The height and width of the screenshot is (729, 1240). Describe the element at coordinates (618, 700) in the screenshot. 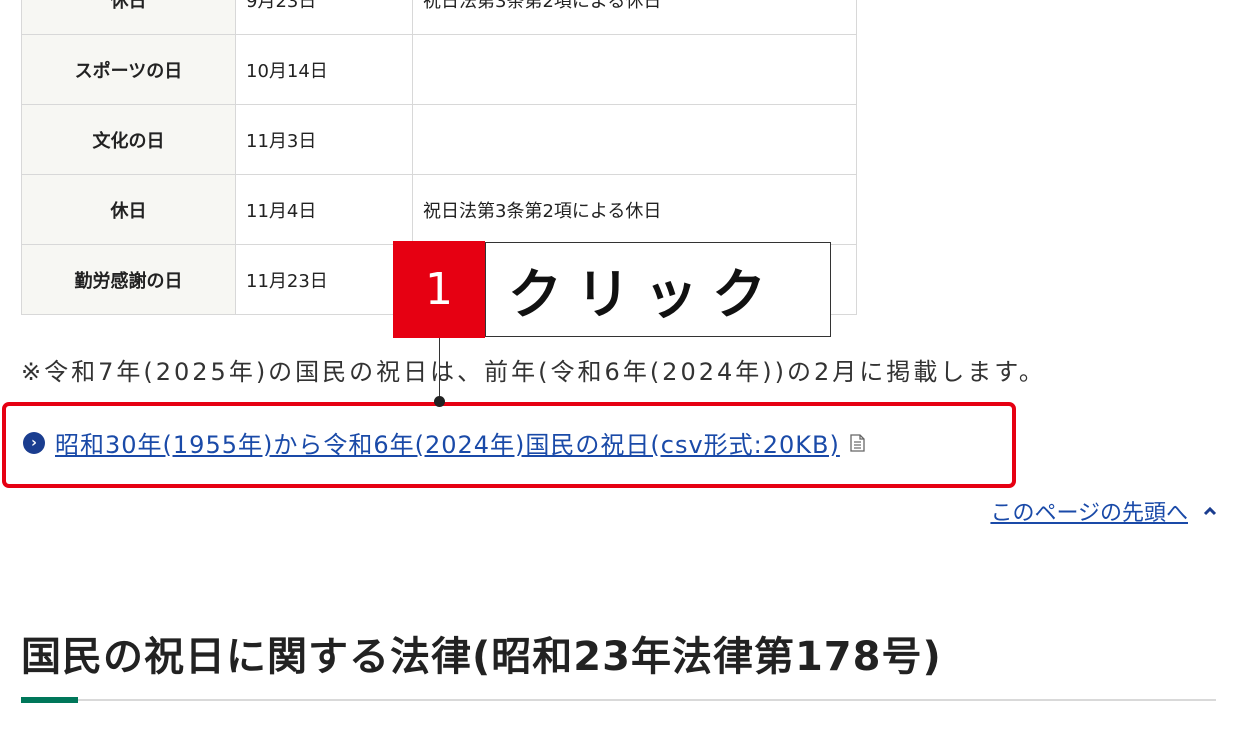

I see `heading-divider` at that location.